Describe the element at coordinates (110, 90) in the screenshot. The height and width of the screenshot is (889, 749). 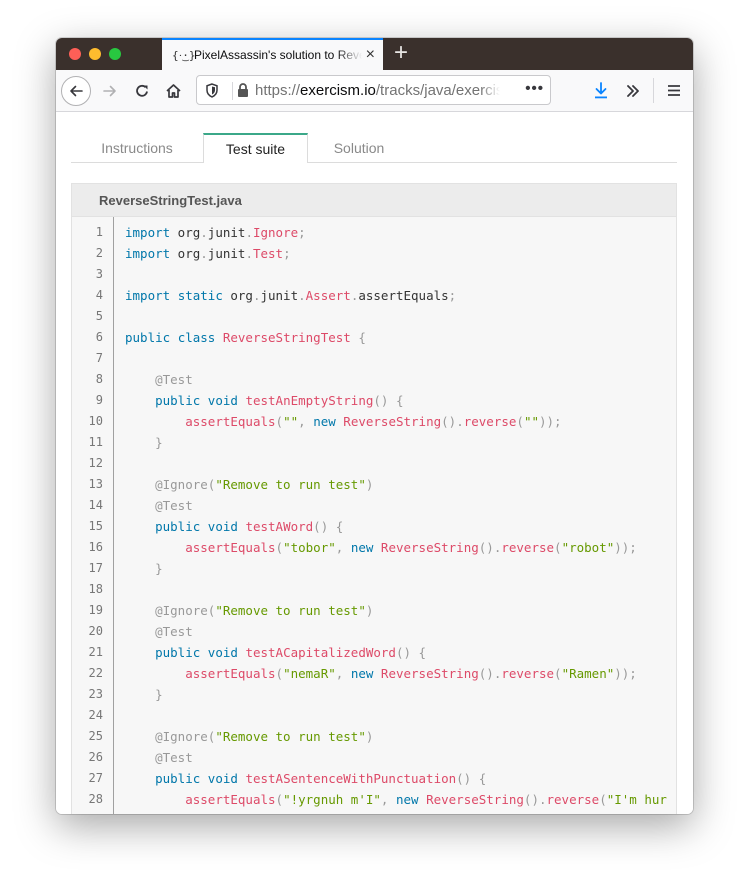
I see `forward-button` at that location.